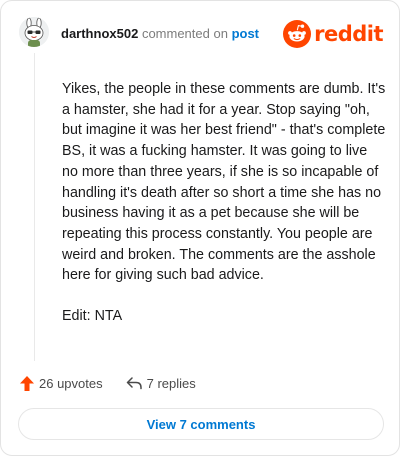  I want to click on reply-arrow-icon, so click(134, 383).